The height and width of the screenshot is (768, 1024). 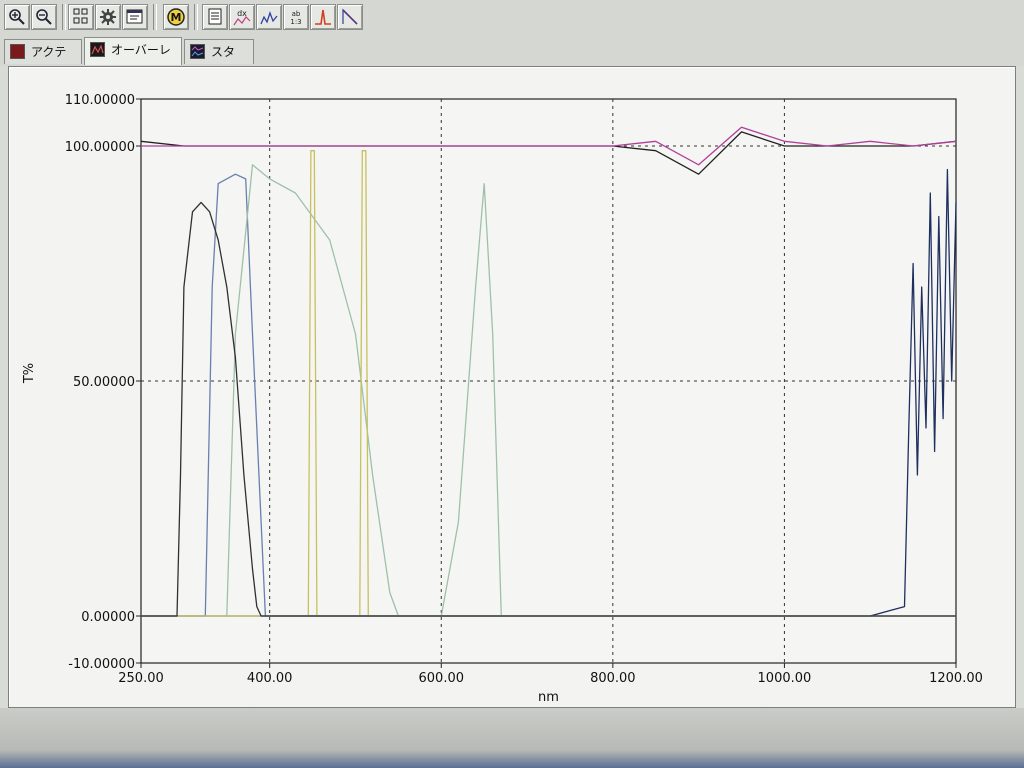 I want to click on active-spectrum-icon, so click(x=17, y=51).